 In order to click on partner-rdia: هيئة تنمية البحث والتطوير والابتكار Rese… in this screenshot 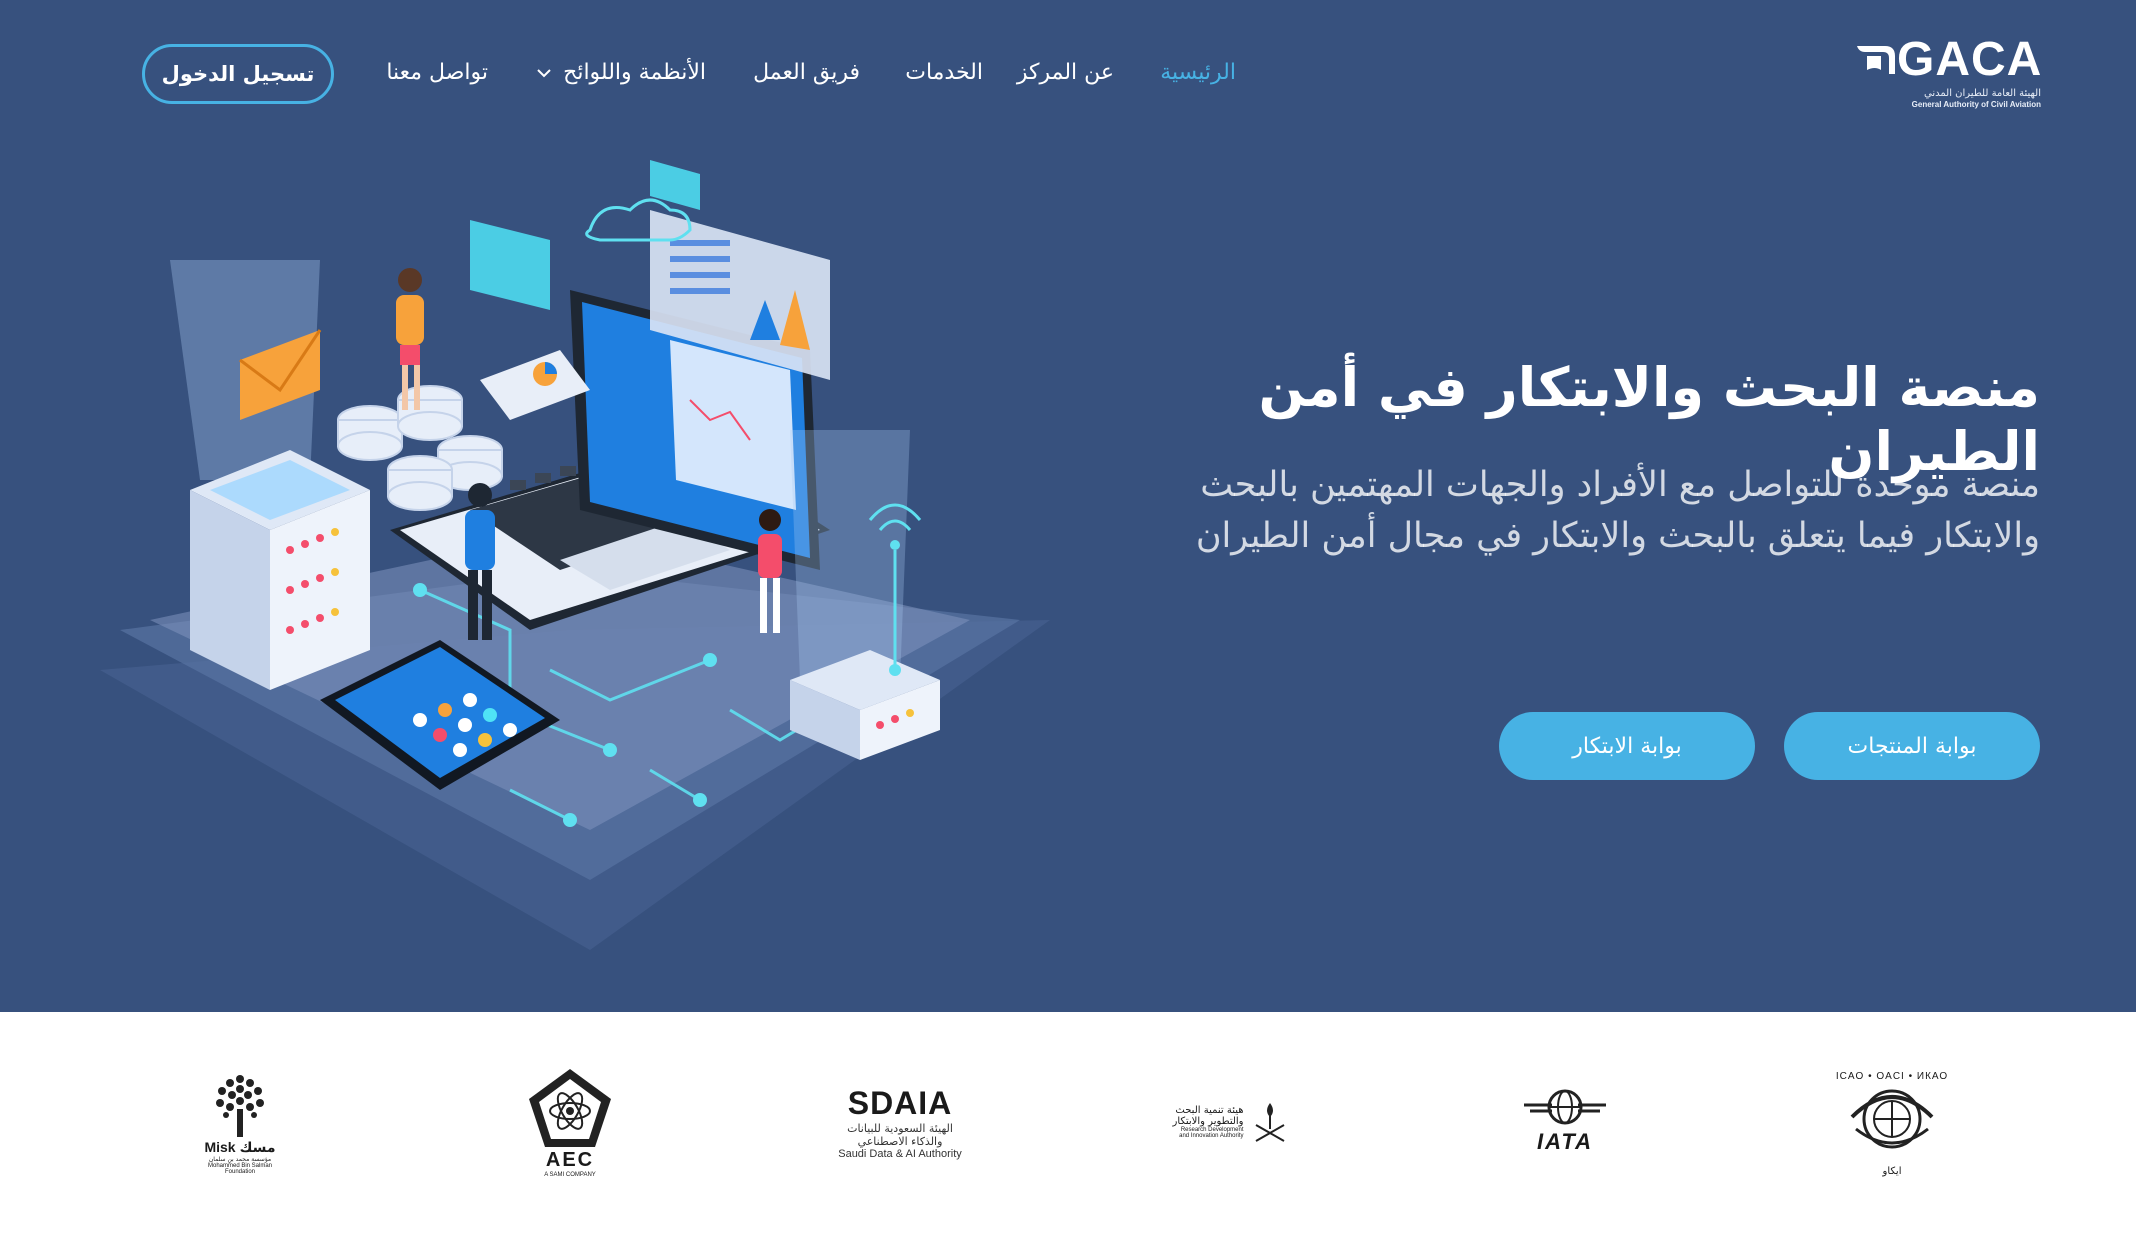, I will do `click(1230, 1122)`.